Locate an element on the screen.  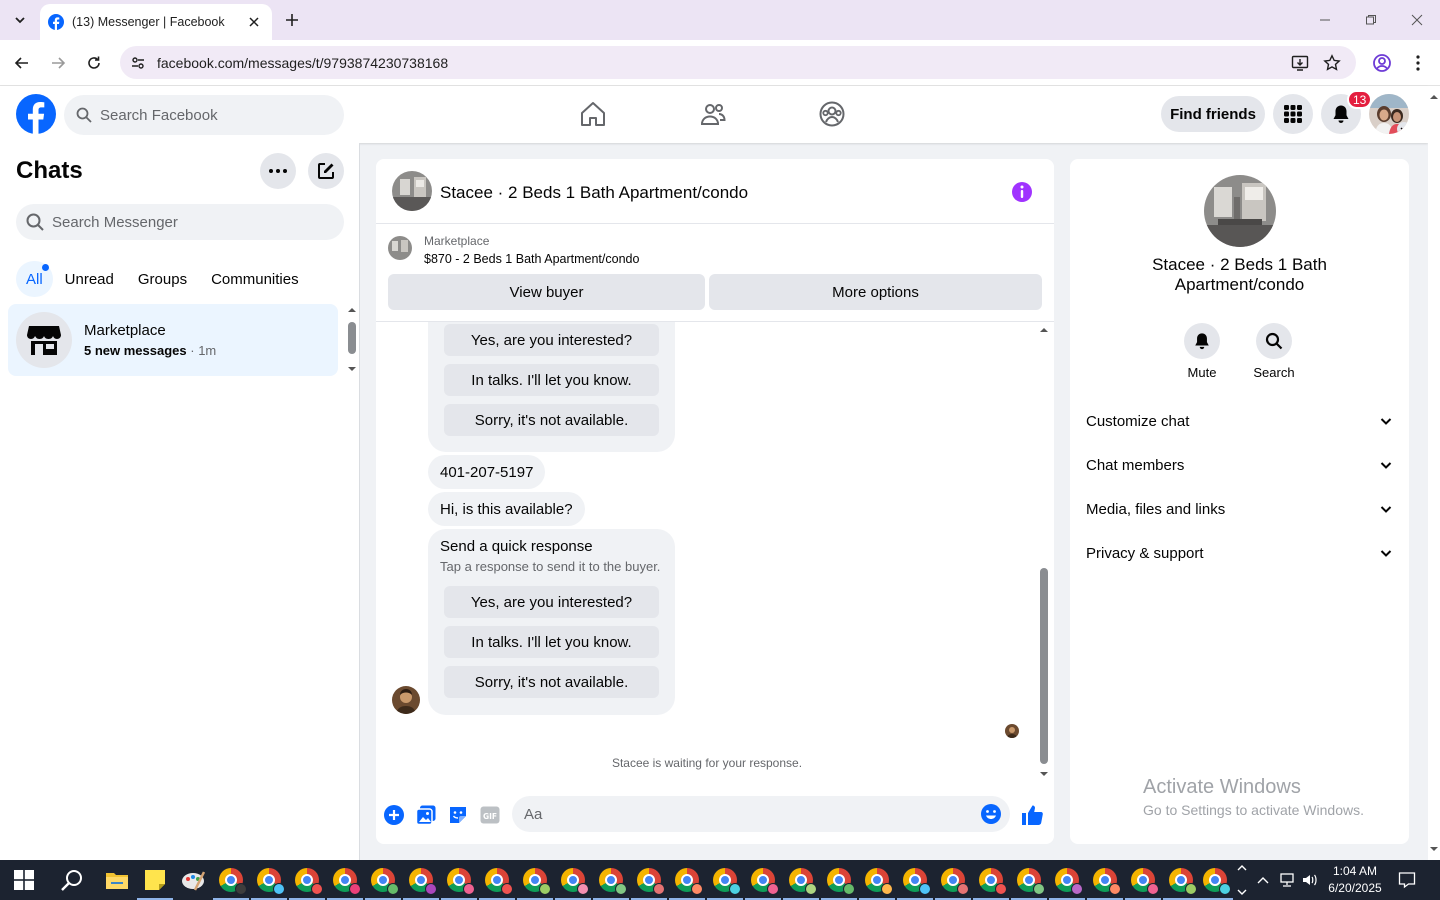
plus-circle-icon is located at coordinates (394, 815).